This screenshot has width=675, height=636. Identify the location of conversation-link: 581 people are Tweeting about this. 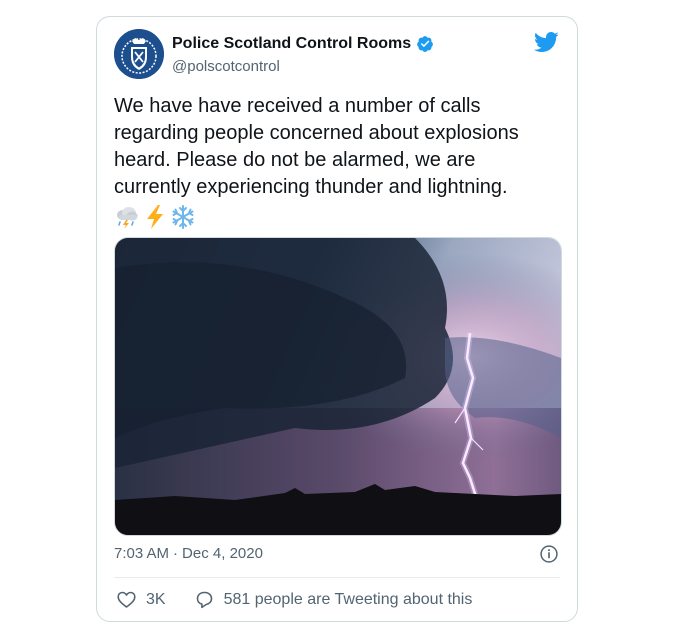
(333, 599).